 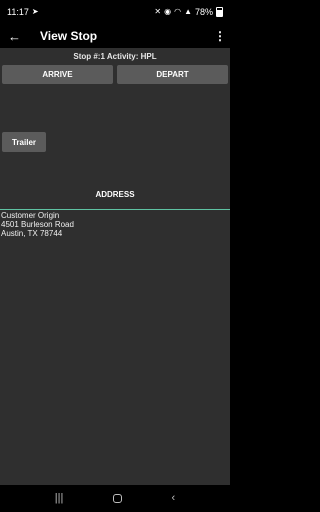 What do you see at coordinates (69, 36) in the screenshot?
I see `page-title: View Stop` at bounding box center [69, 36].